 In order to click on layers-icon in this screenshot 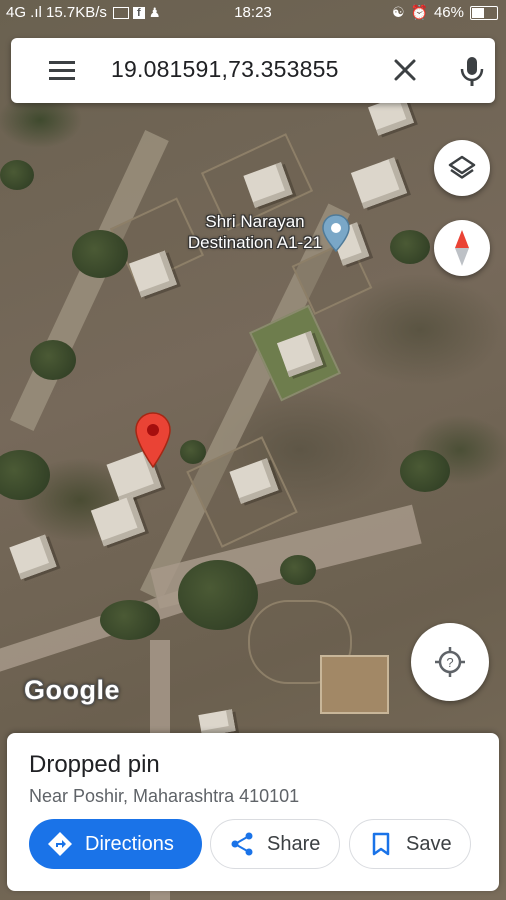, I will do `click(462, 167)`.